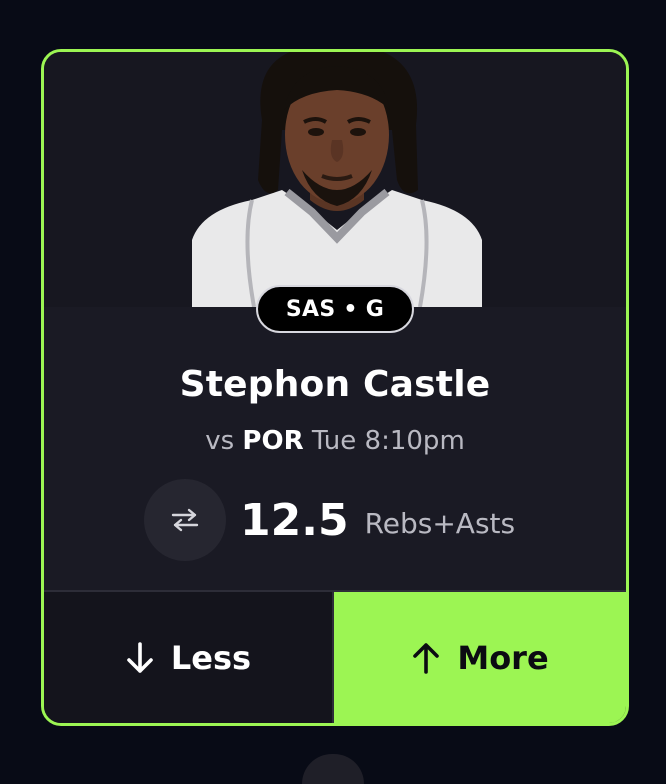 The width and height of the screenshot is (666, 784). What do you see at coordinates (335, 384) in the screenshot?
I see `player-name: Stephon Castle` at bounding box center [335, 384].